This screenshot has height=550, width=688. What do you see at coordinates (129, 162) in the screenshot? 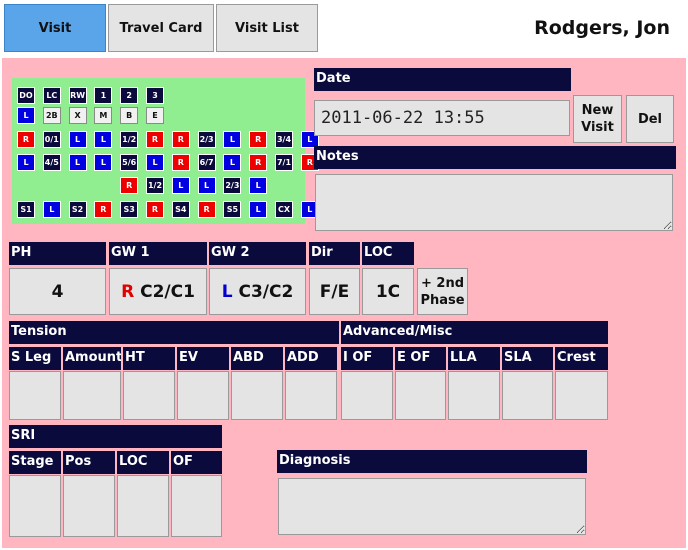
I see `grid-cell: 5/6` at bounding box center [129, 162].